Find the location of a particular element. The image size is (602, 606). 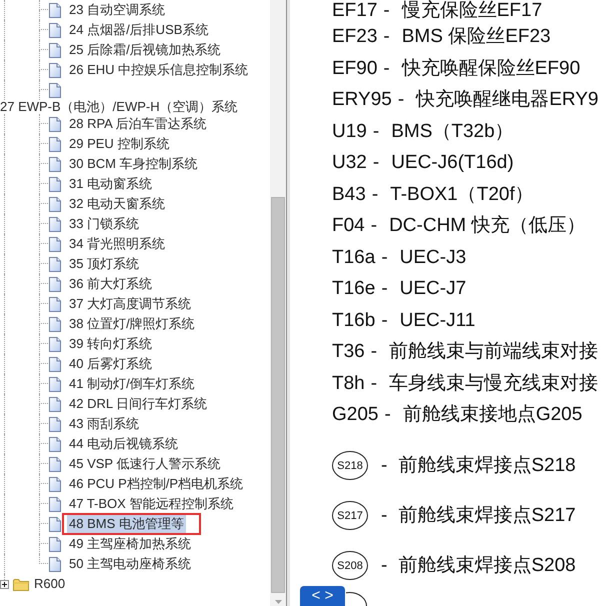

connector-description: DC-CHM 快充（低压） is located at coordinates (487, 225).